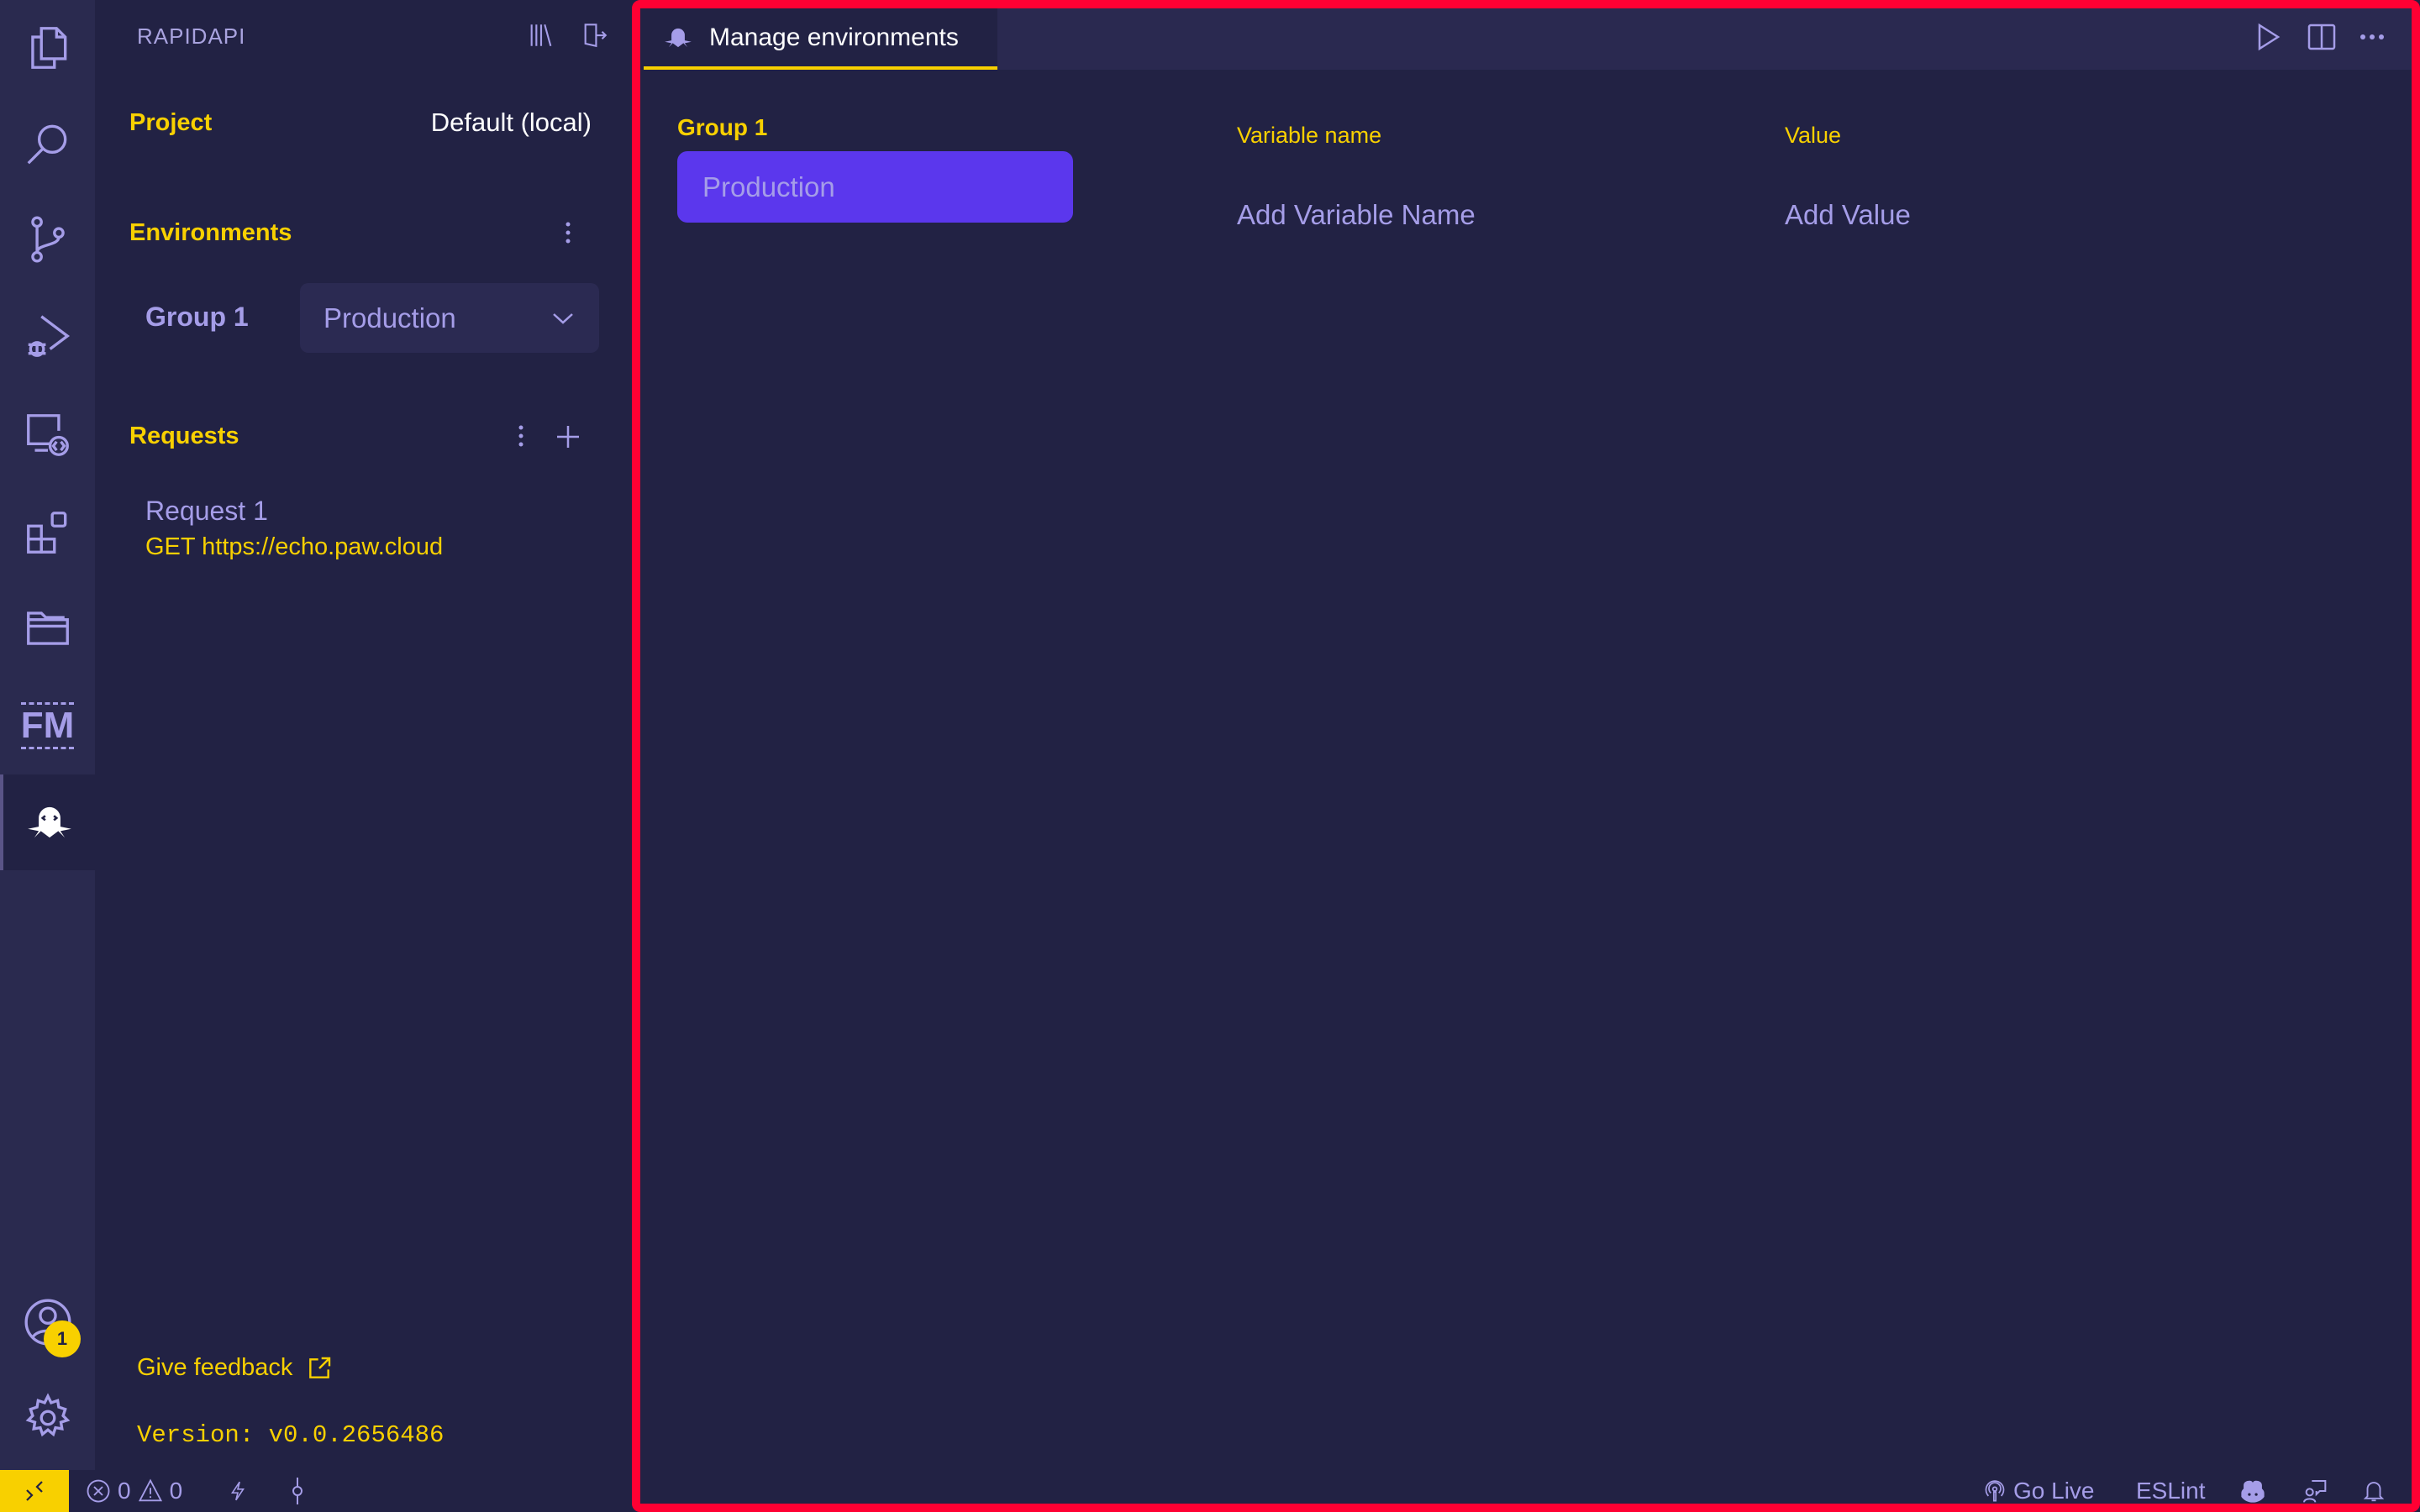  I want to click on activity-project-manager, so click(47, 628).